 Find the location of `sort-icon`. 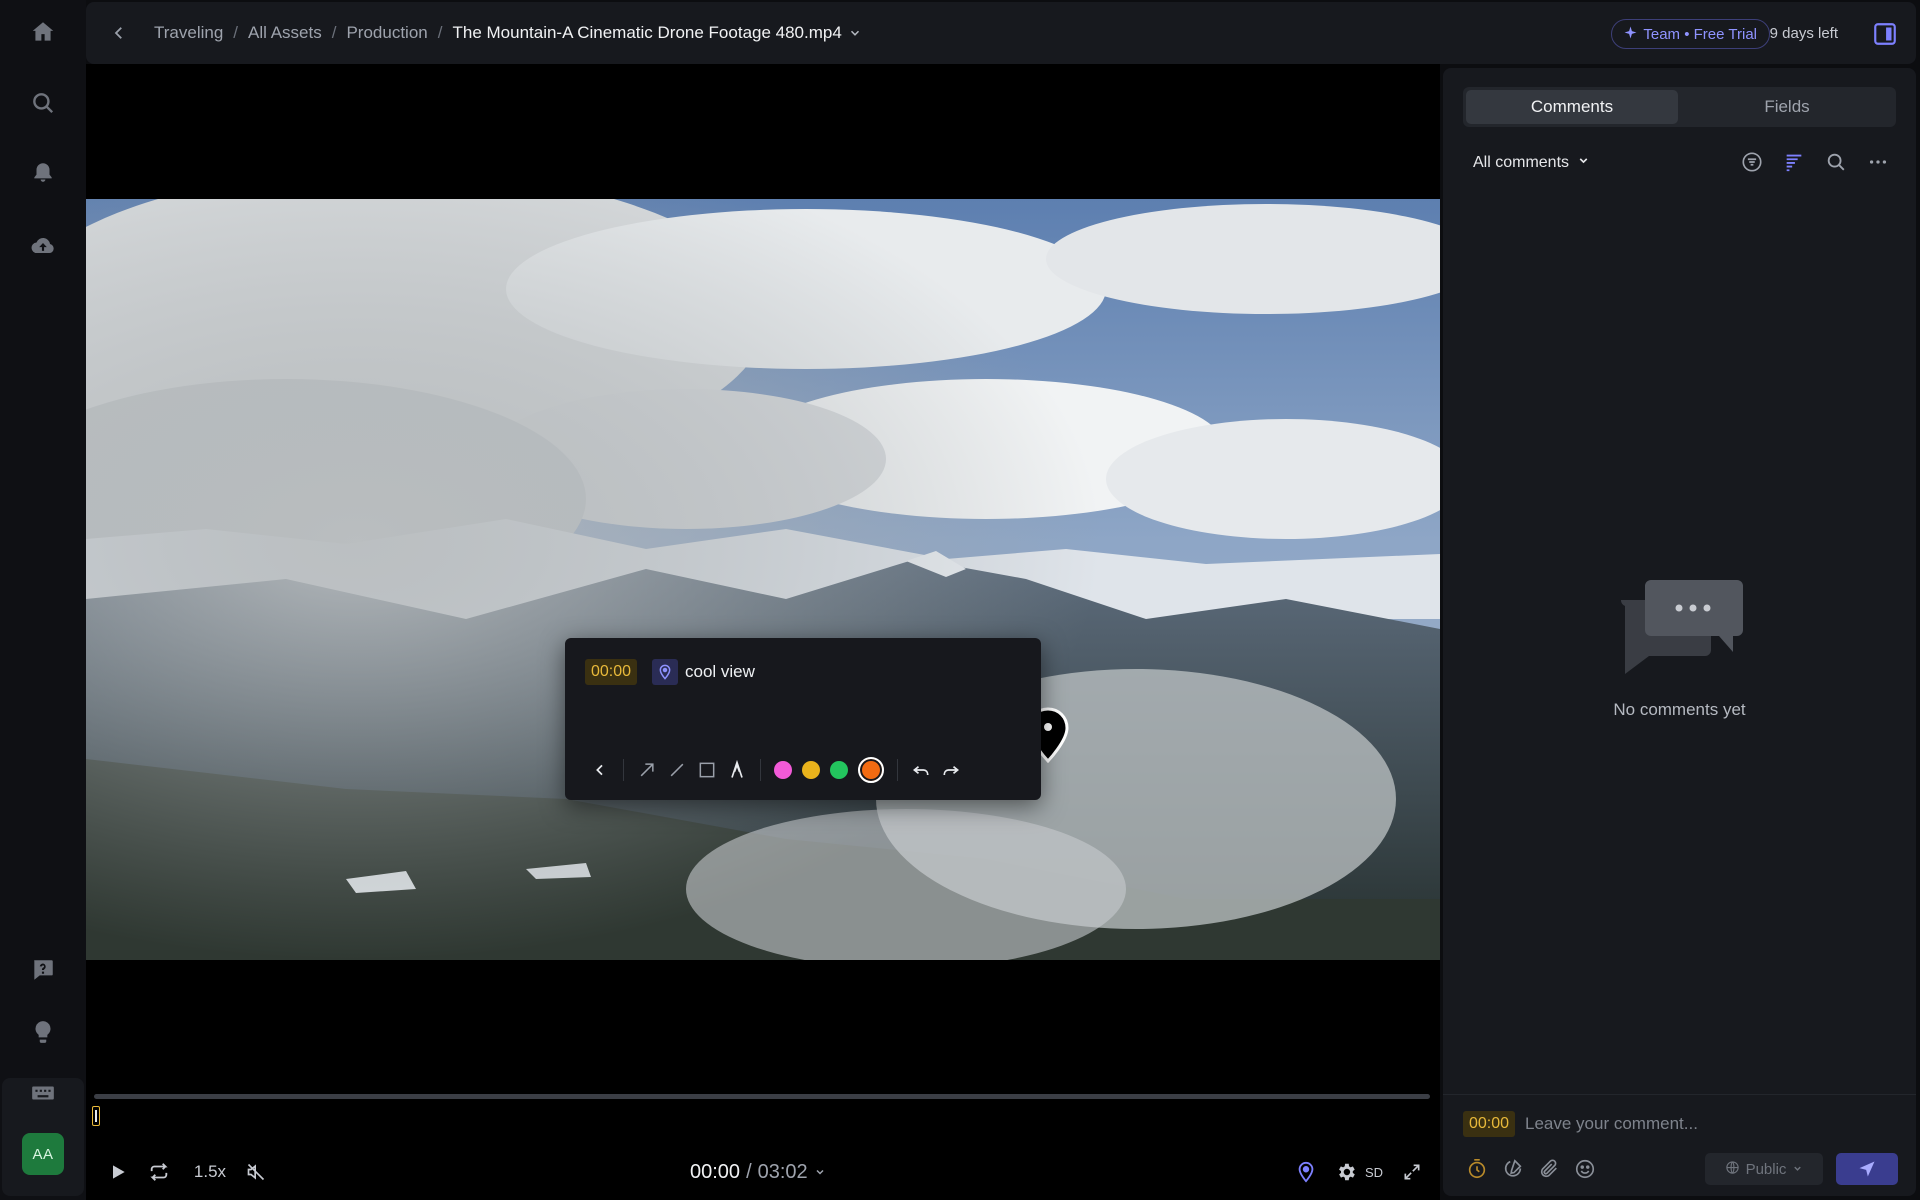

sort-icon is located at coordinates (1794, 162).